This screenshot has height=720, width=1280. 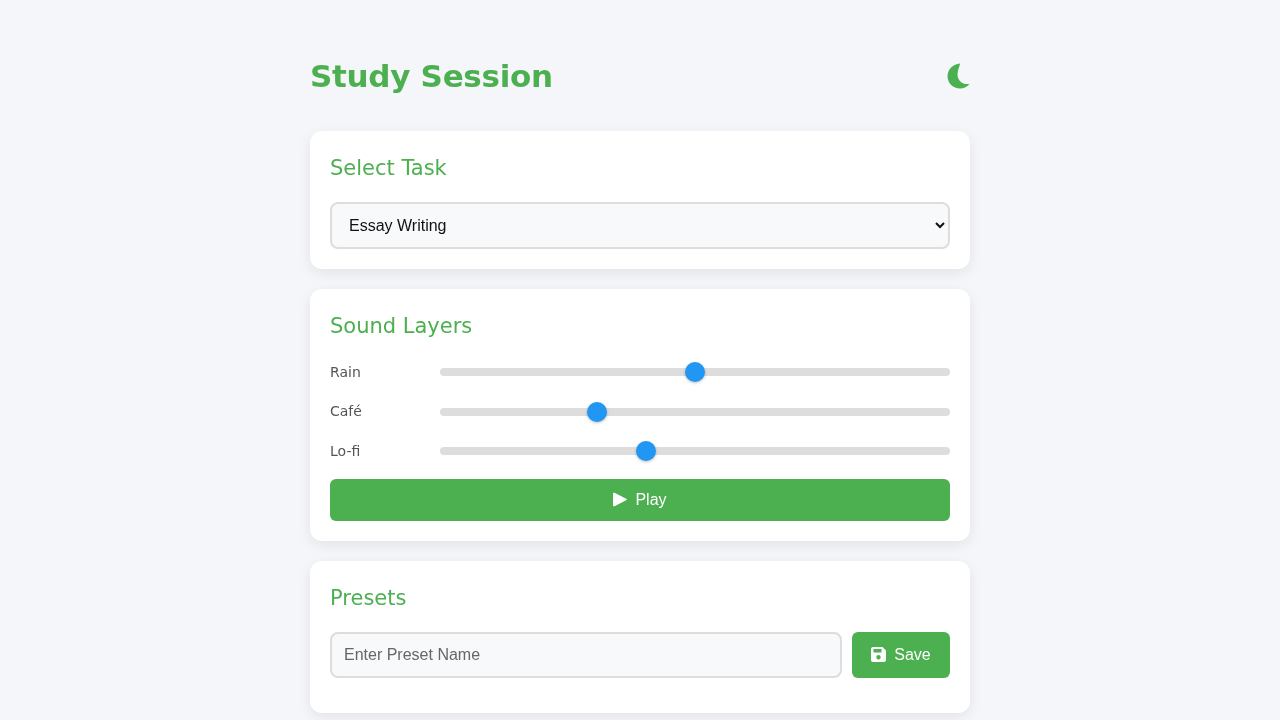 What do you see at coordinates (640, 225) in the screenshot?
I see `task-select: Essay Writing` at bounding box center [640, 225].